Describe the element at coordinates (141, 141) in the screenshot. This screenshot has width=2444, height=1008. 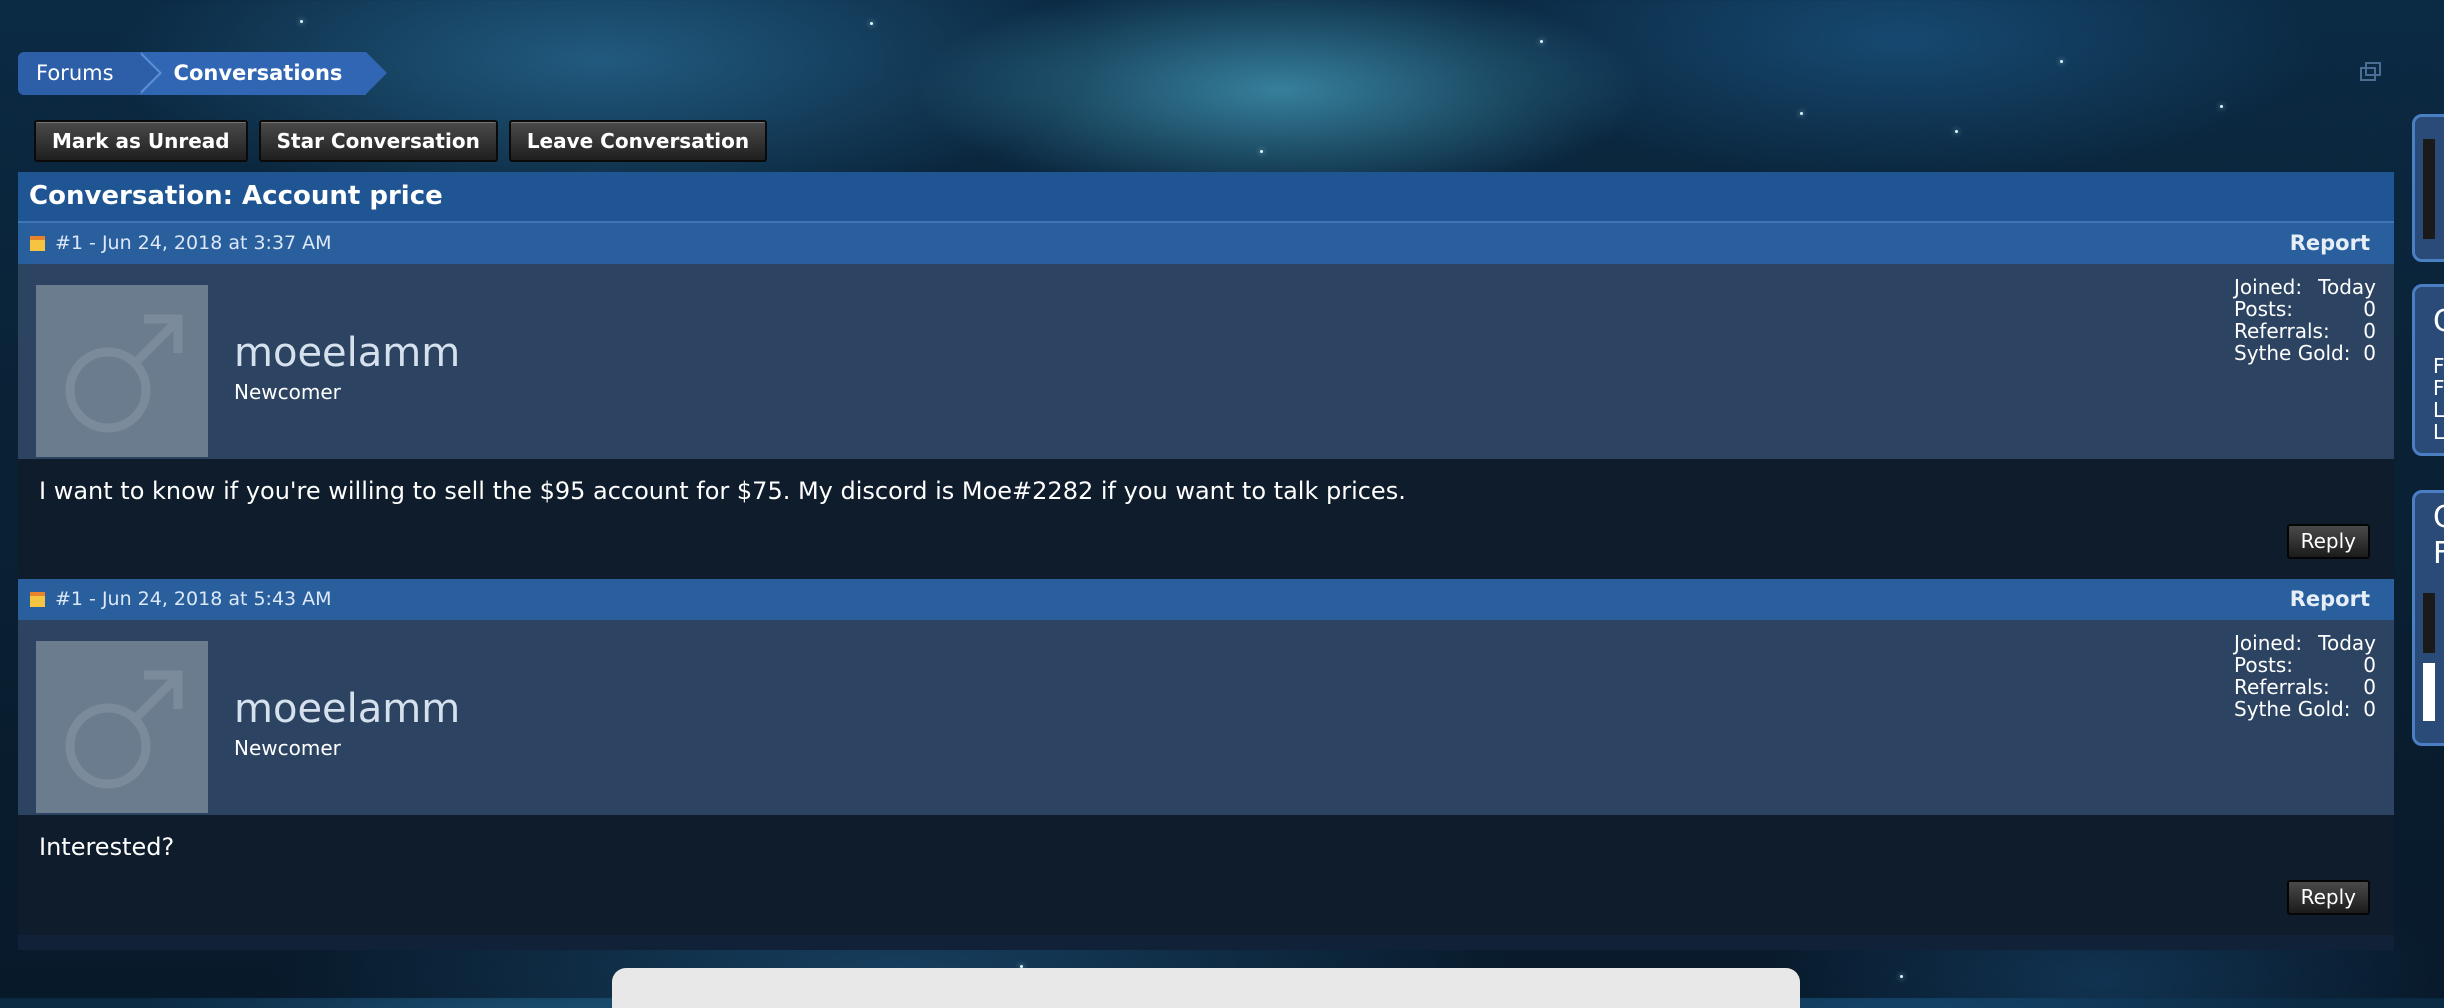
I see `mark-unread-button: Mark as Unread` at that location.